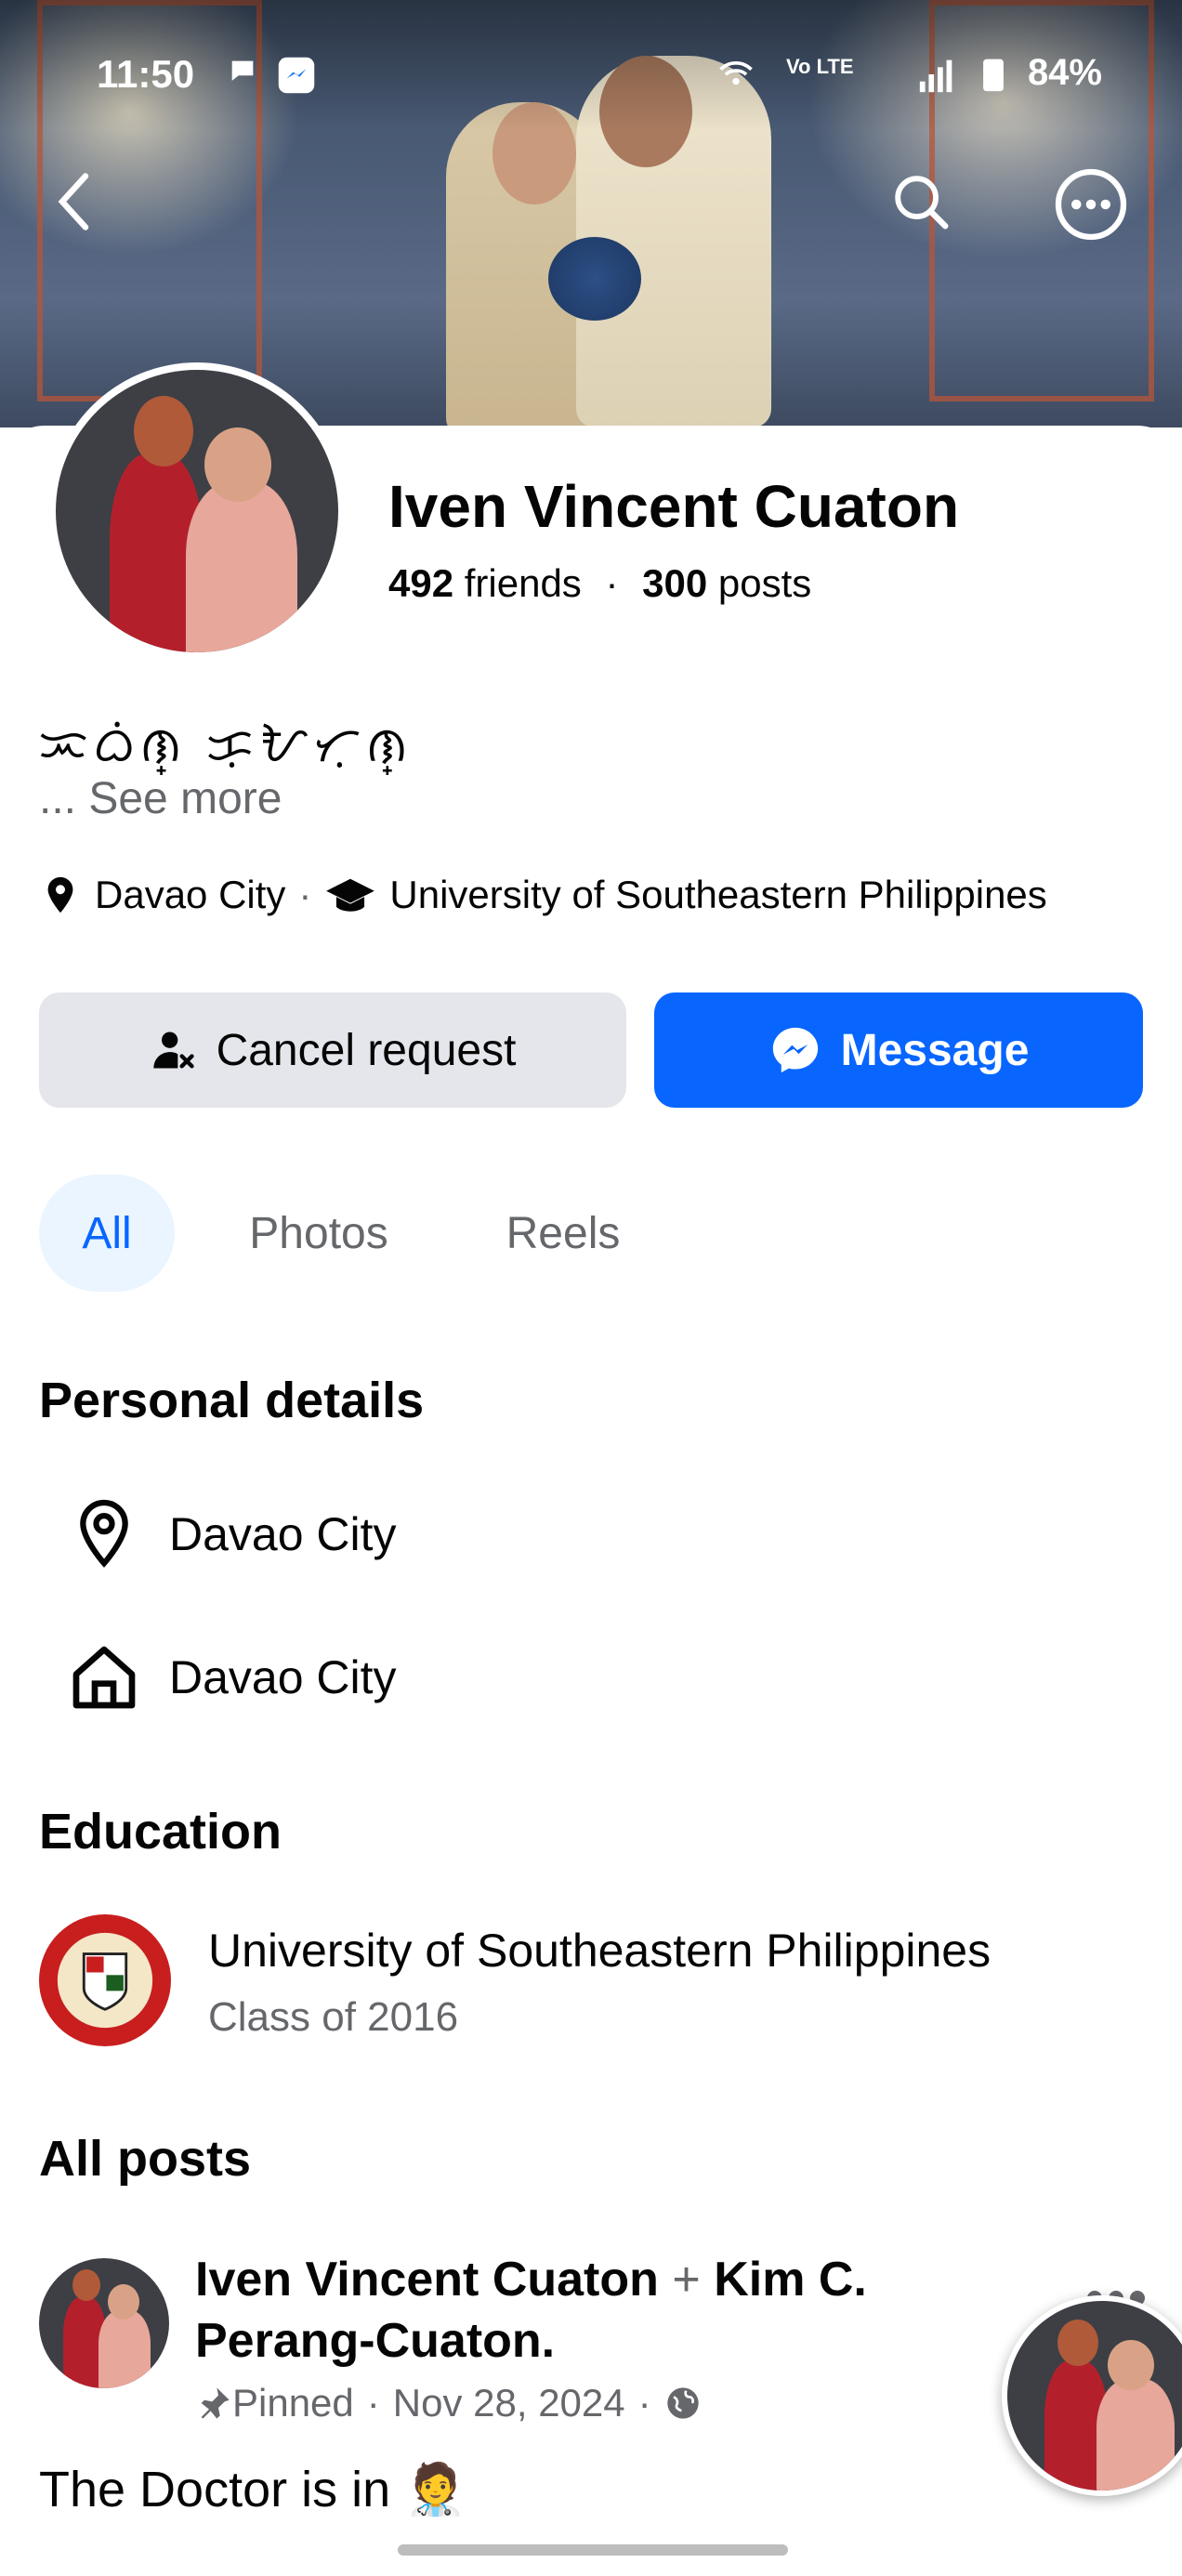 This screenshot has height=2576, width=1182. Describe the element at coordinates (682, 2403) in the screenshot. I see `globe-icon` at that location.